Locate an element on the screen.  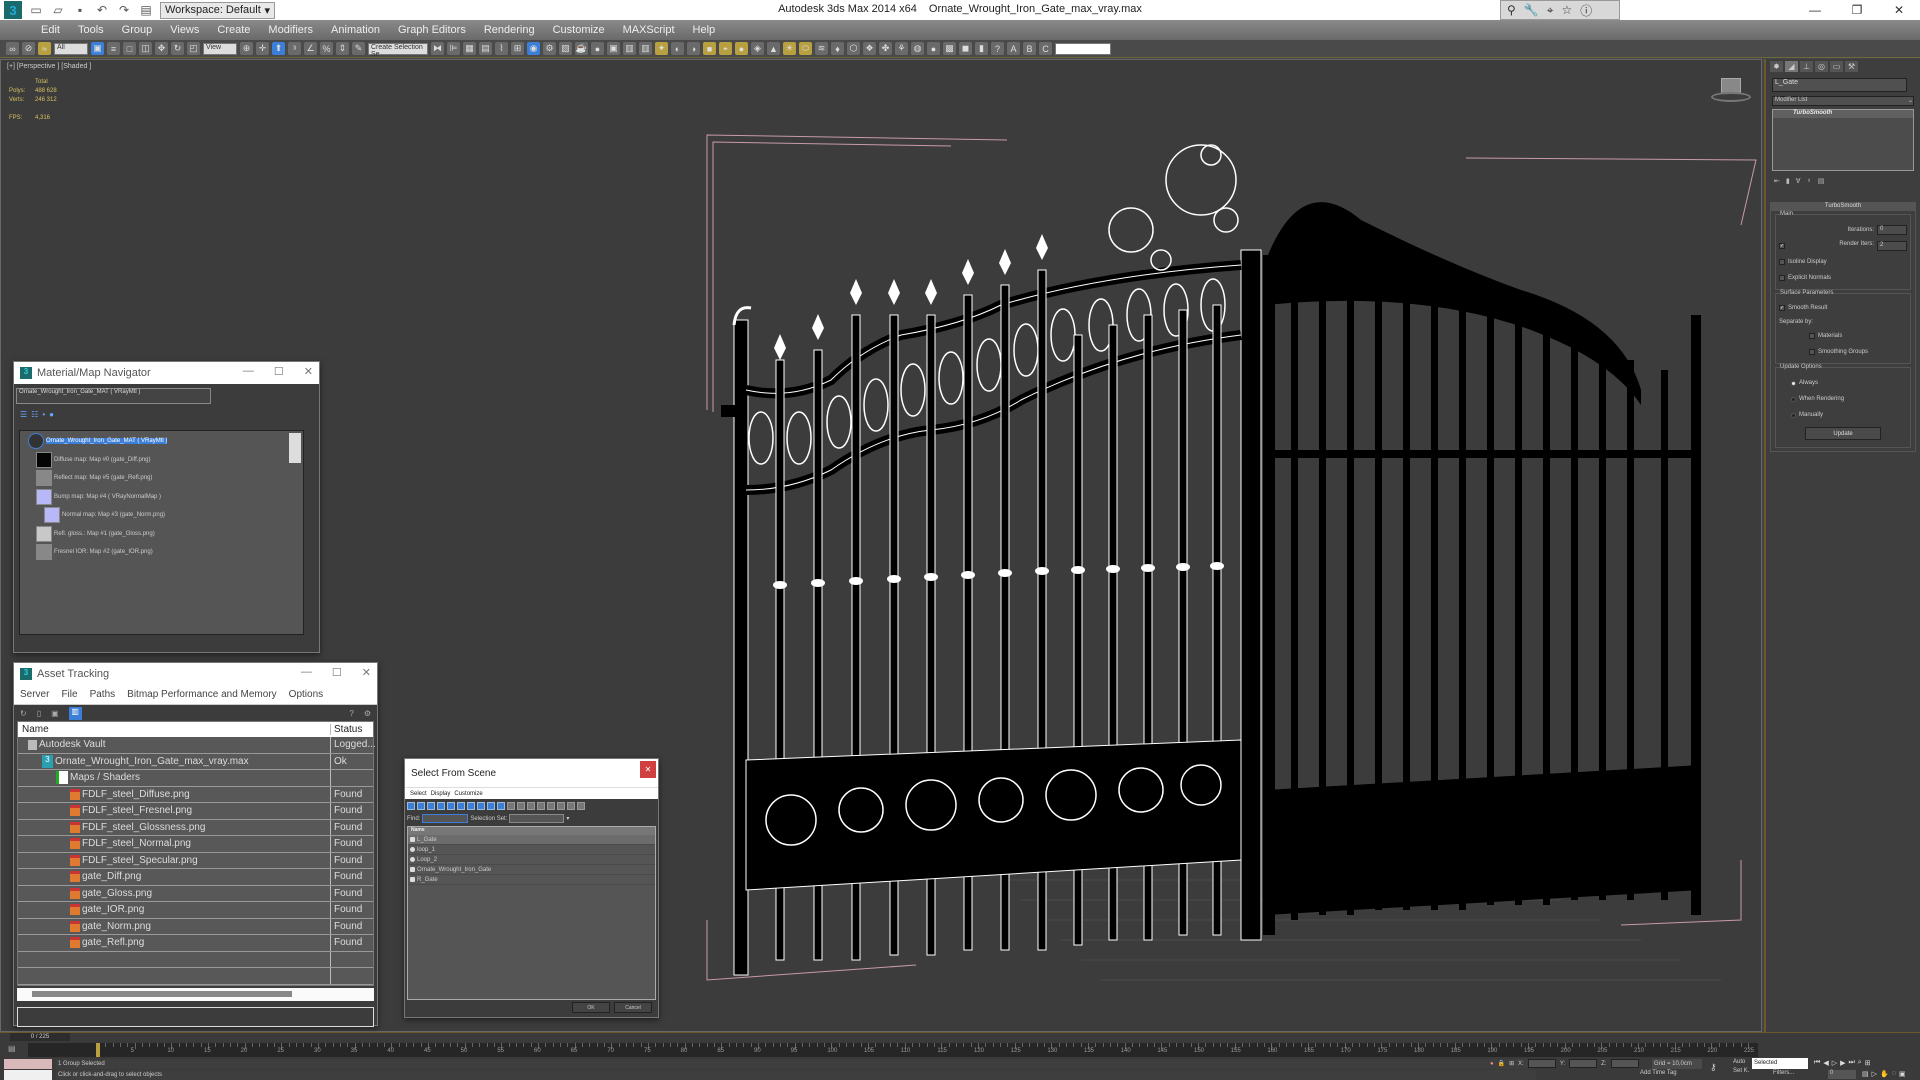
scene-object-row: R_Gate is located at coordinates (531, 880).